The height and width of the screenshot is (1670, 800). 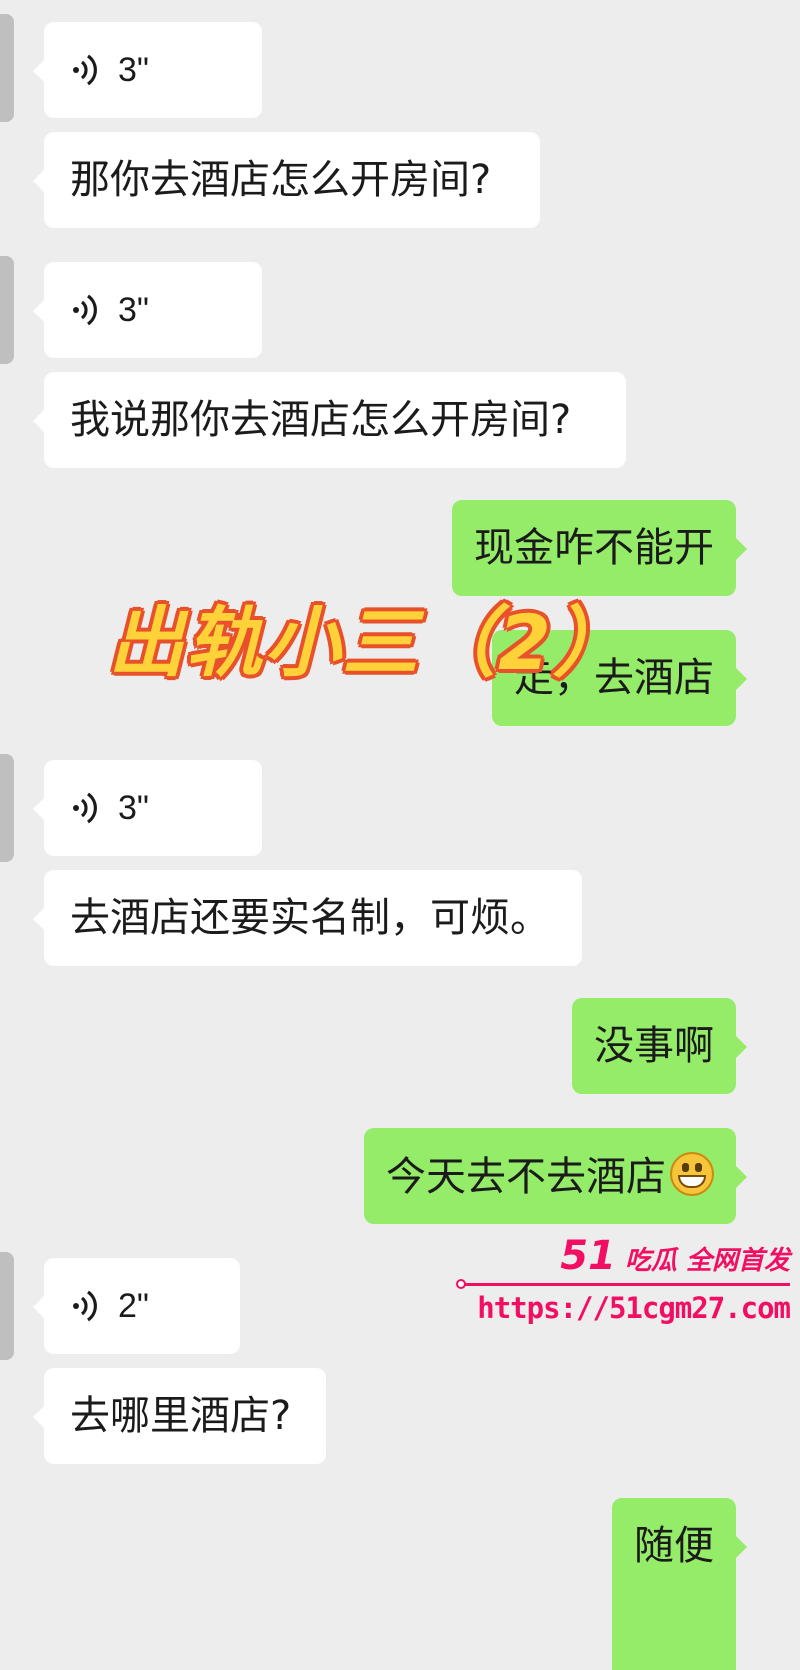 I want to click on watermark-url: https://51cgm27.com, so click(x=634, y=1308).